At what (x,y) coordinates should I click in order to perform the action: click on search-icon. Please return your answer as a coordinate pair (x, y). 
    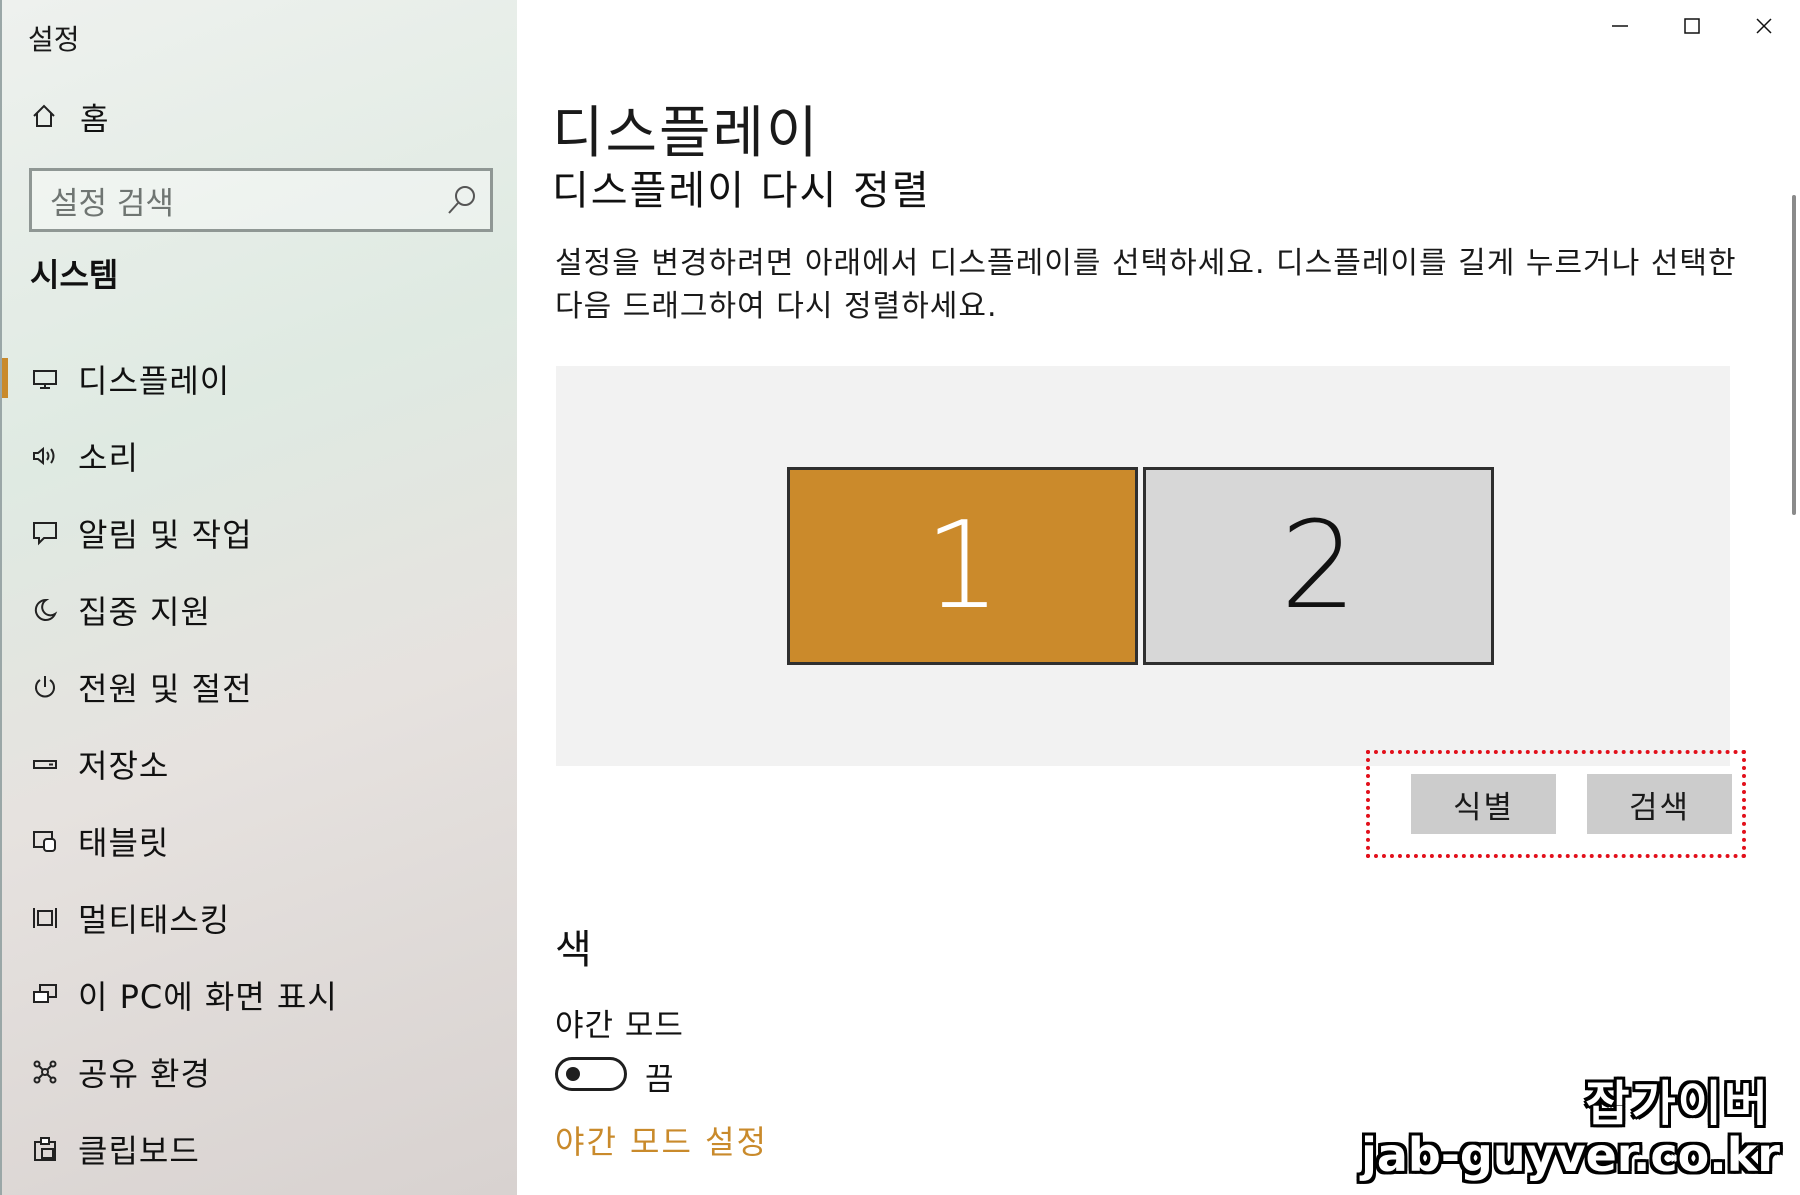
    Looking at the image, I should click on (462, 200).